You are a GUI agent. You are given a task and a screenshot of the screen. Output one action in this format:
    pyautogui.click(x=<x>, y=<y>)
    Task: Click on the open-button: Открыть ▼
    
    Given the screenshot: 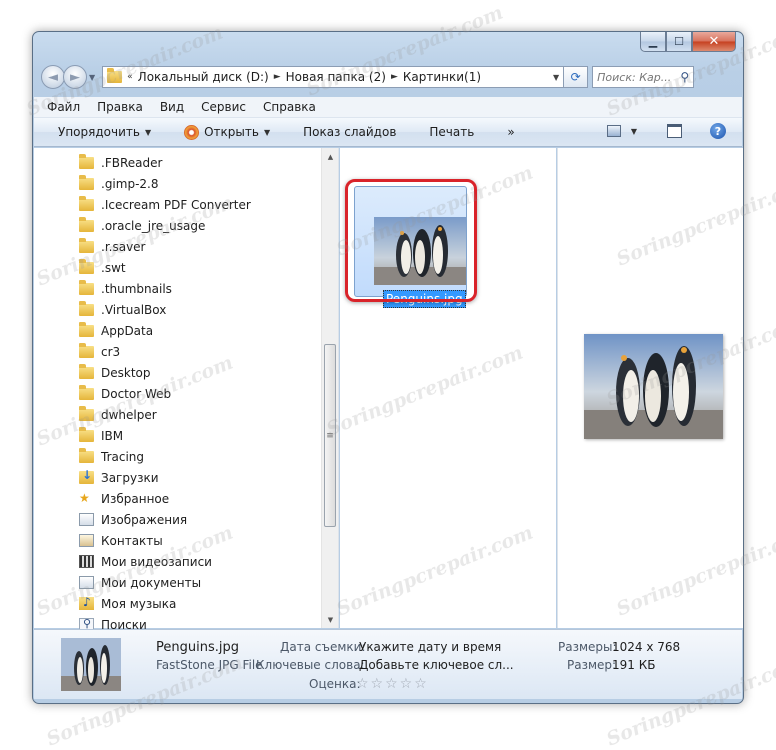 What is the action you would take?
    pyautogui.click(x=227, y=132)
    